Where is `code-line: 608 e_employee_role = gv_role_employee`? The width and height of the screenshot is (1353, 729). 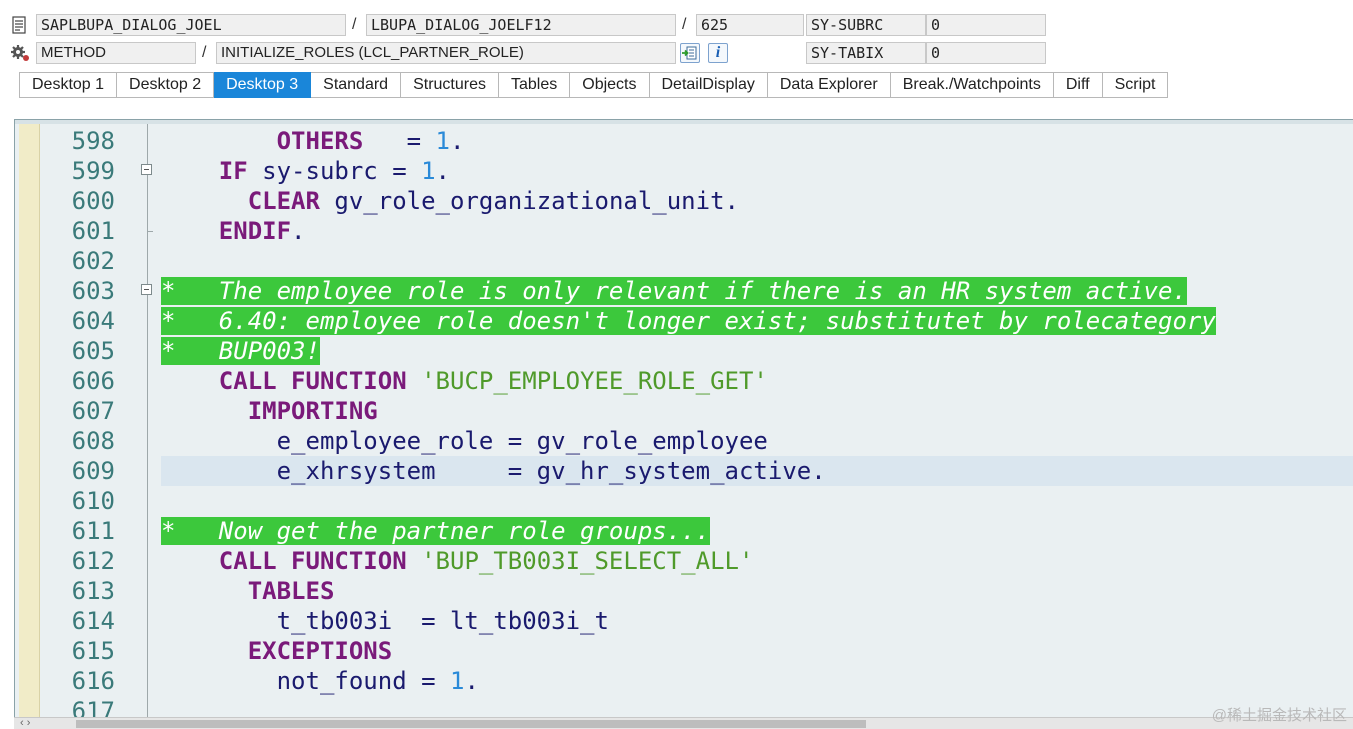 code-line: 608 e_employee_role = gv_role_employee is located at coordinates (684, 441).